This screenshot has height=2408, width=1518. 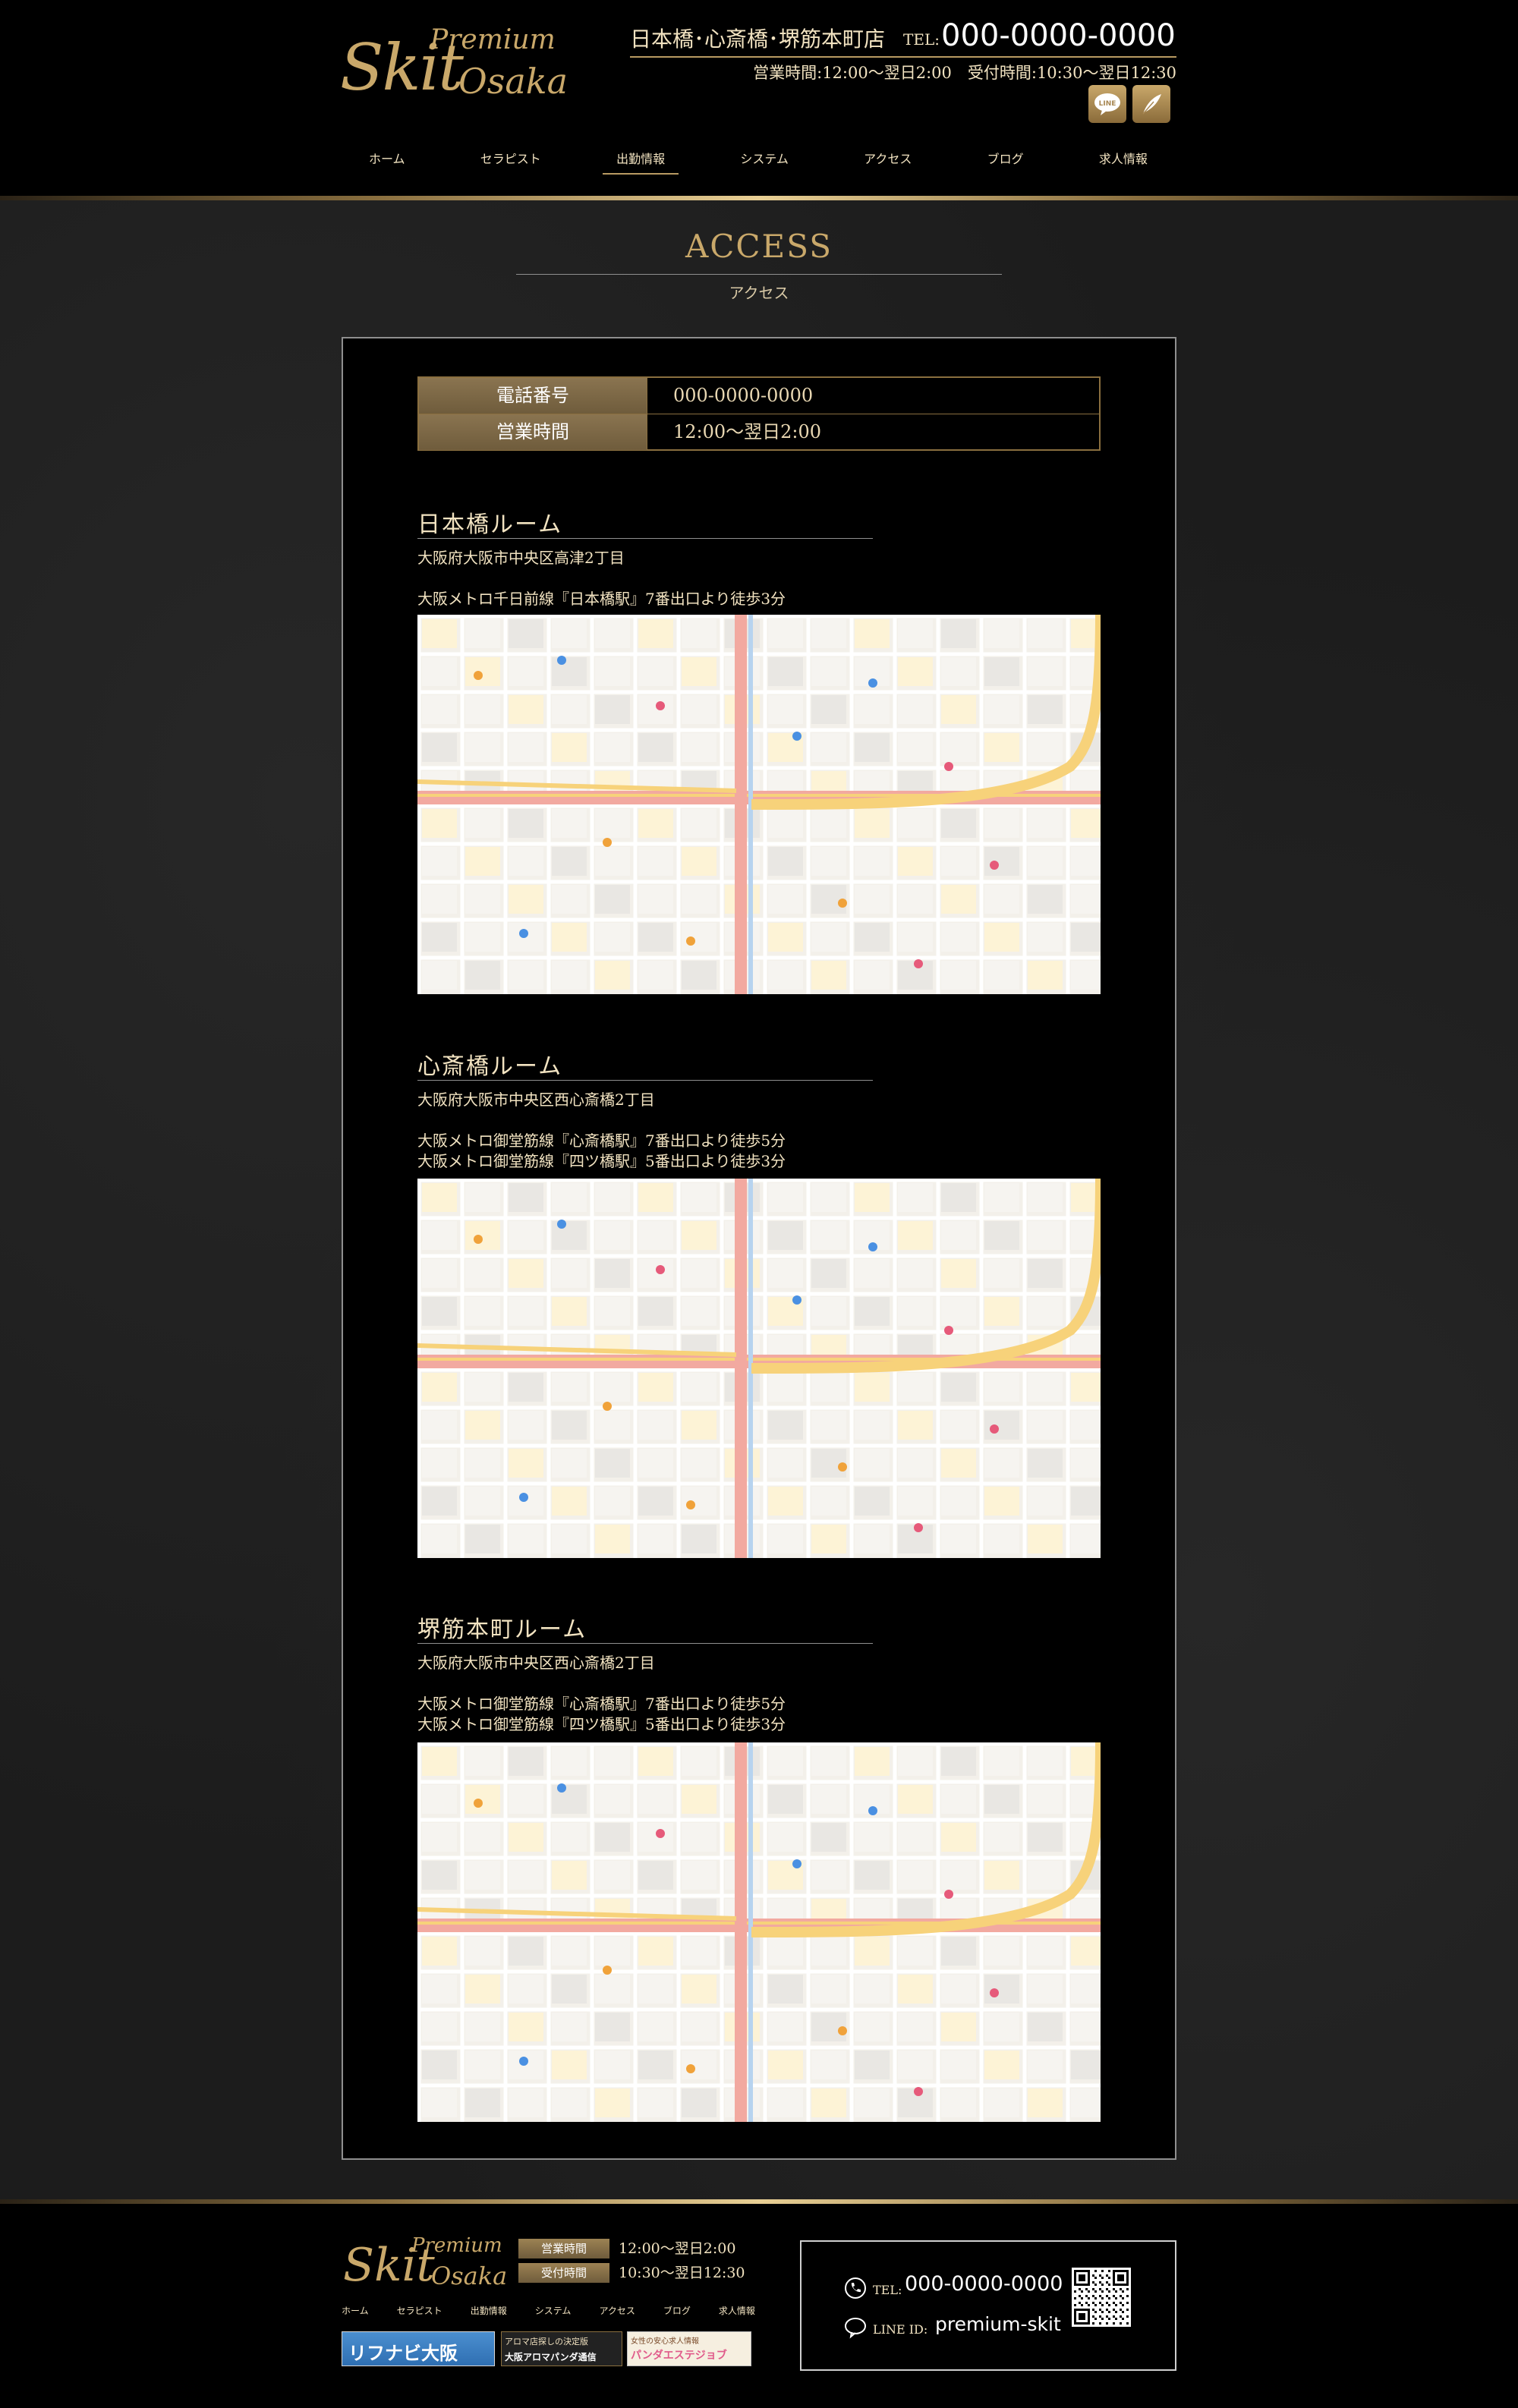 What do you see at coordinates (679, 2356) in the screenshot?
I see `banner-panda-esthe-job-line2: パンダエステジョブ` at bounding box center [679, 2356].